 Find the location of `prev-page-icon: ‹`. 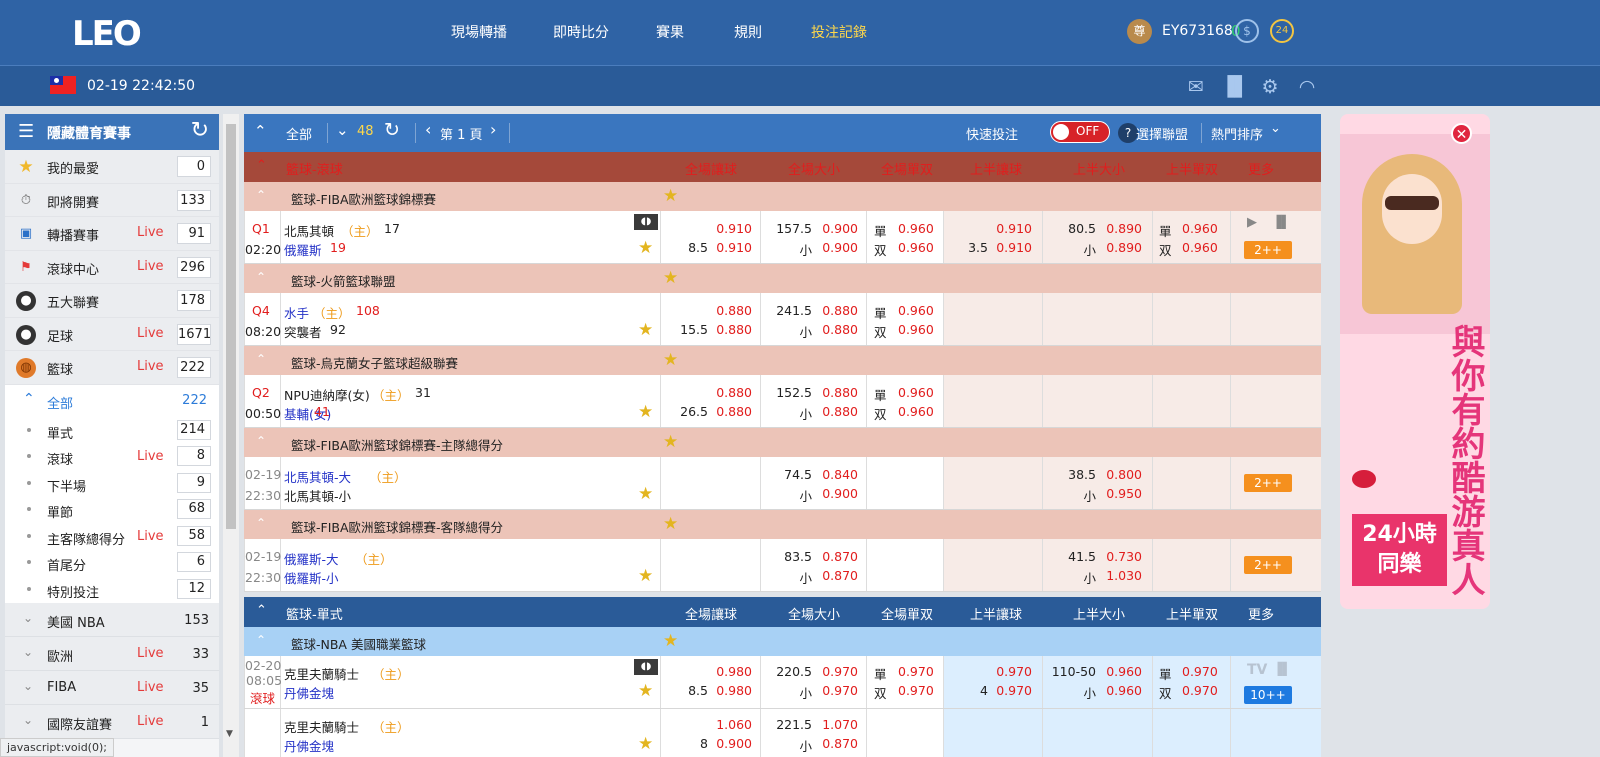

prev-page-icon: ‹ is located at coordinates (428, 129).